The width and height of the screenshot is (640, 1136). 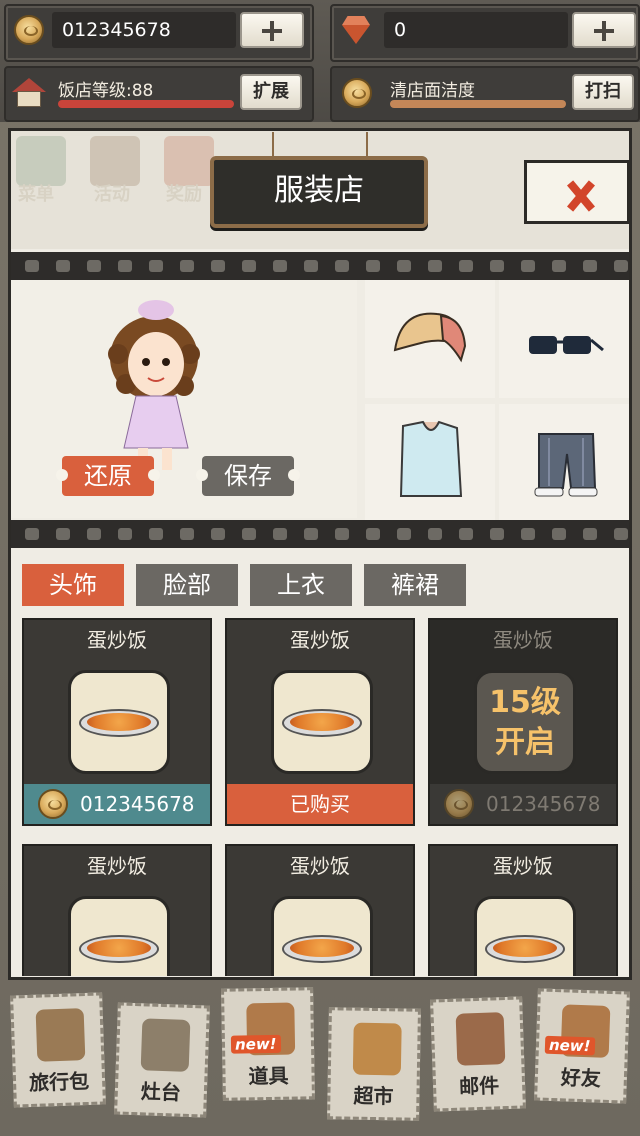 What do you see at coordinates (115, 161) in the screenshot?
I see `activity-ghost-icon` at bounding box center [115, 161].